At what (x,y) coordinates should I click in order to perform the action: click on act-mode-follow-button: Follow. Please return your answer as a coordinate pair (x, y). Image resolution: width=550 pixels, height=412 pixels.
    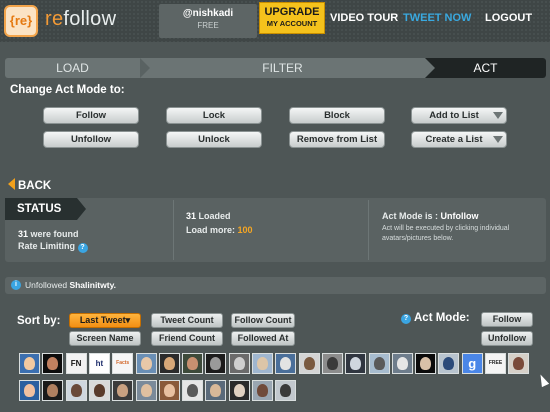
    Looking at the image, I should click on (507, 319).